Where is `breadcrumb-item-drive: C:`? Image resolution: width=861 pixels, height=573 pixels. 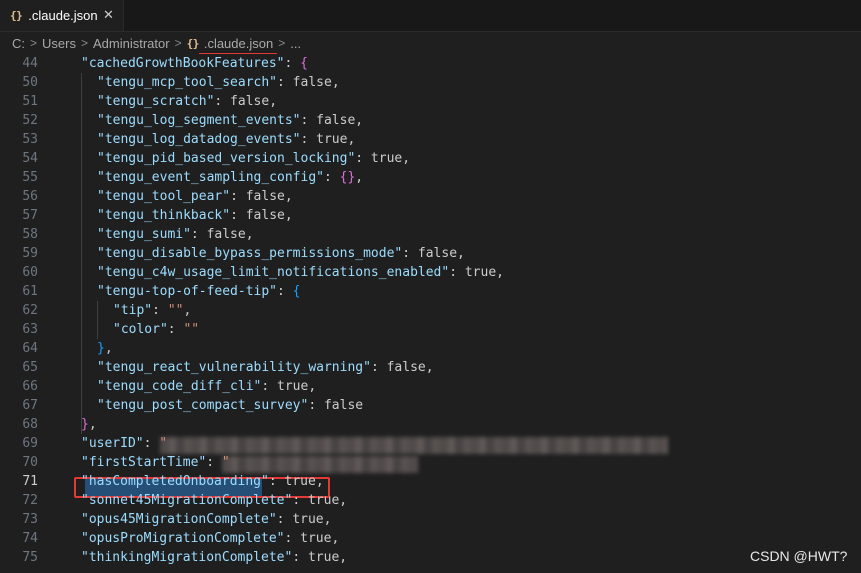 breadcrumb-item-drive: C: is located at coordinates (18, 43).